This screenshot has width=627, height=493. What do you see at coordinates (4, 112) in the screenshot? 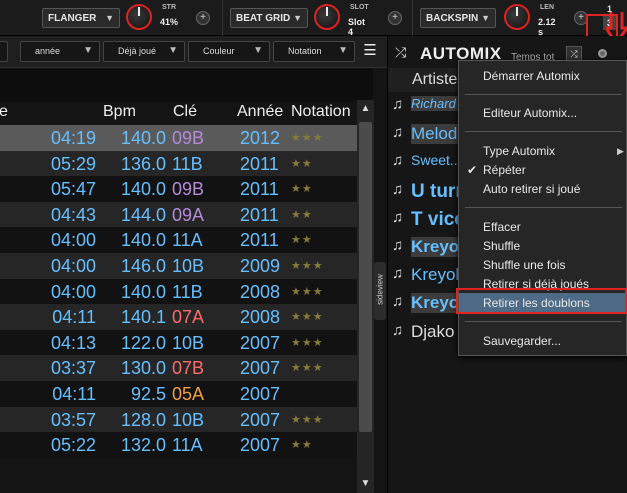
I see `col-header-title: e` at bounding box center [4, 112].